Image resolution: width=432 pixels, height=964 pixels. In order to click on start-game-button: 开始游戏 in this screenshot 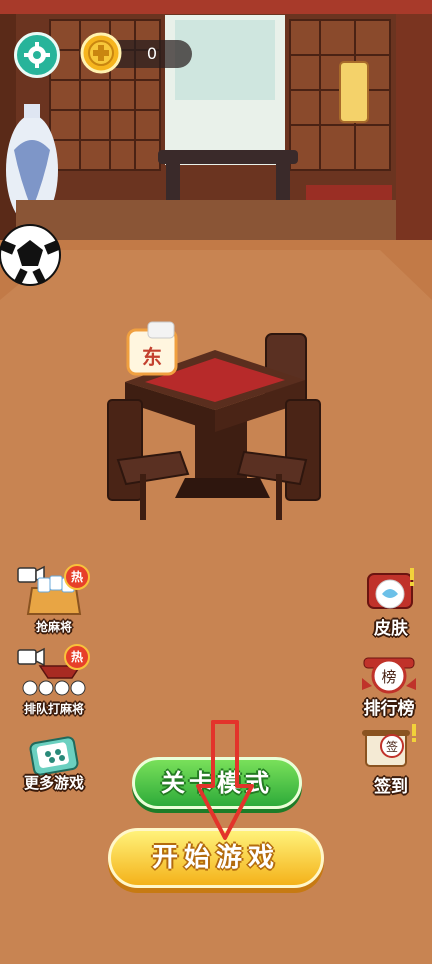, I will do `click(216, 858)`.